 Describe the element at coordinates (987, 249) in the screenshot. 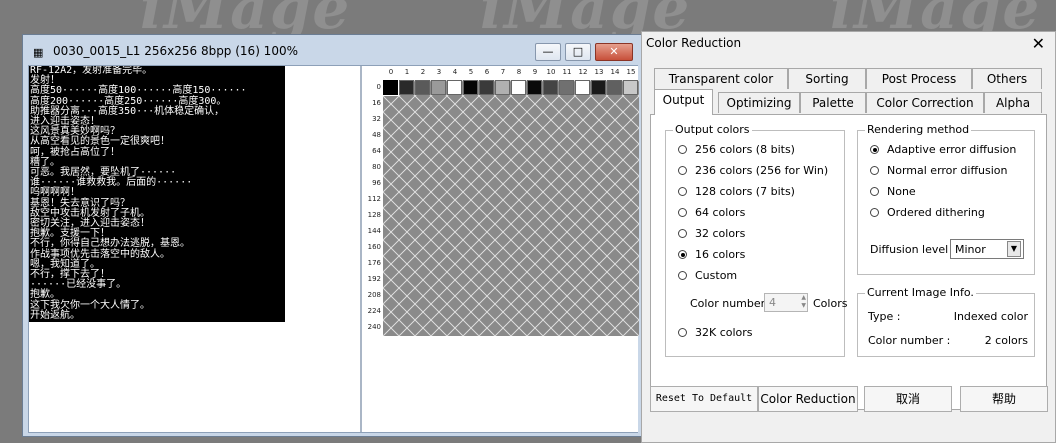

I see `diffusion-level-select: Minor ▼` at that location.